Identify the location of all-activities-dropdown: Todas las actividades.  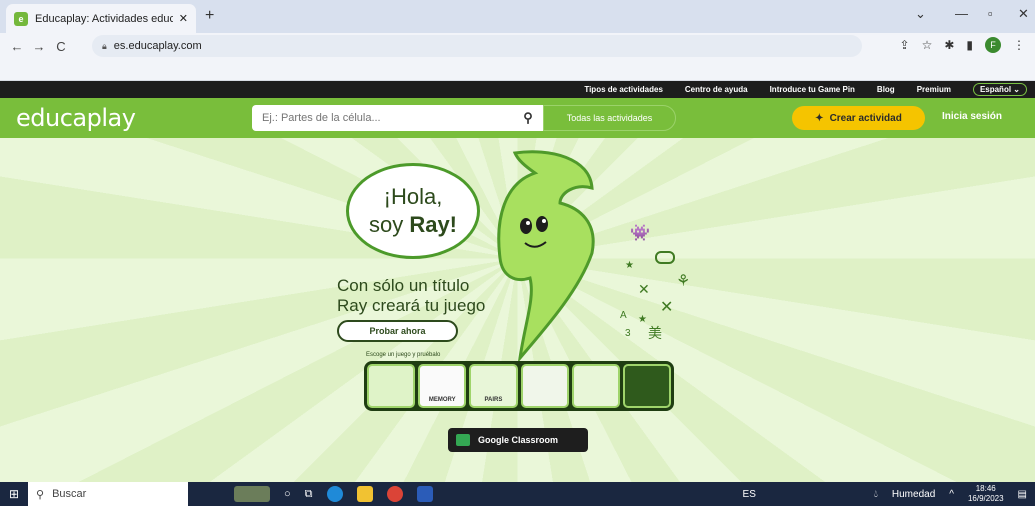
(609, 118).